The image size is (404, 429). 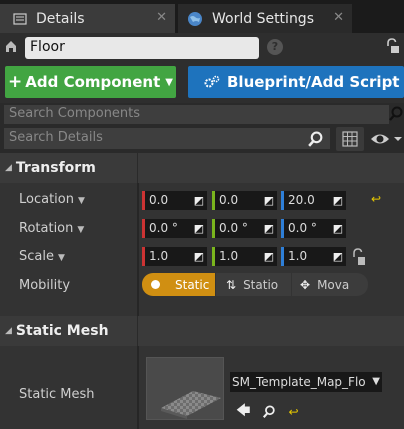 What do you see at coordinates (275, 47) in the screenshot?
I see `help-icon: ?` at bounding box center [275, 47].